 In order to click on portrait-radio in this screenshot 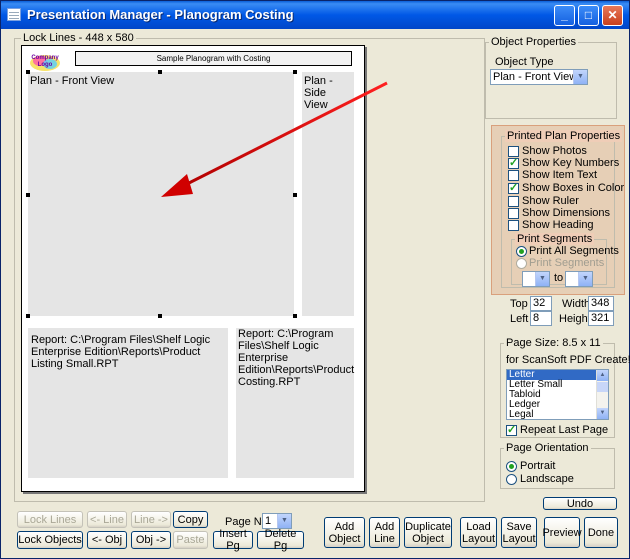, I will do `click(511, 466)`.